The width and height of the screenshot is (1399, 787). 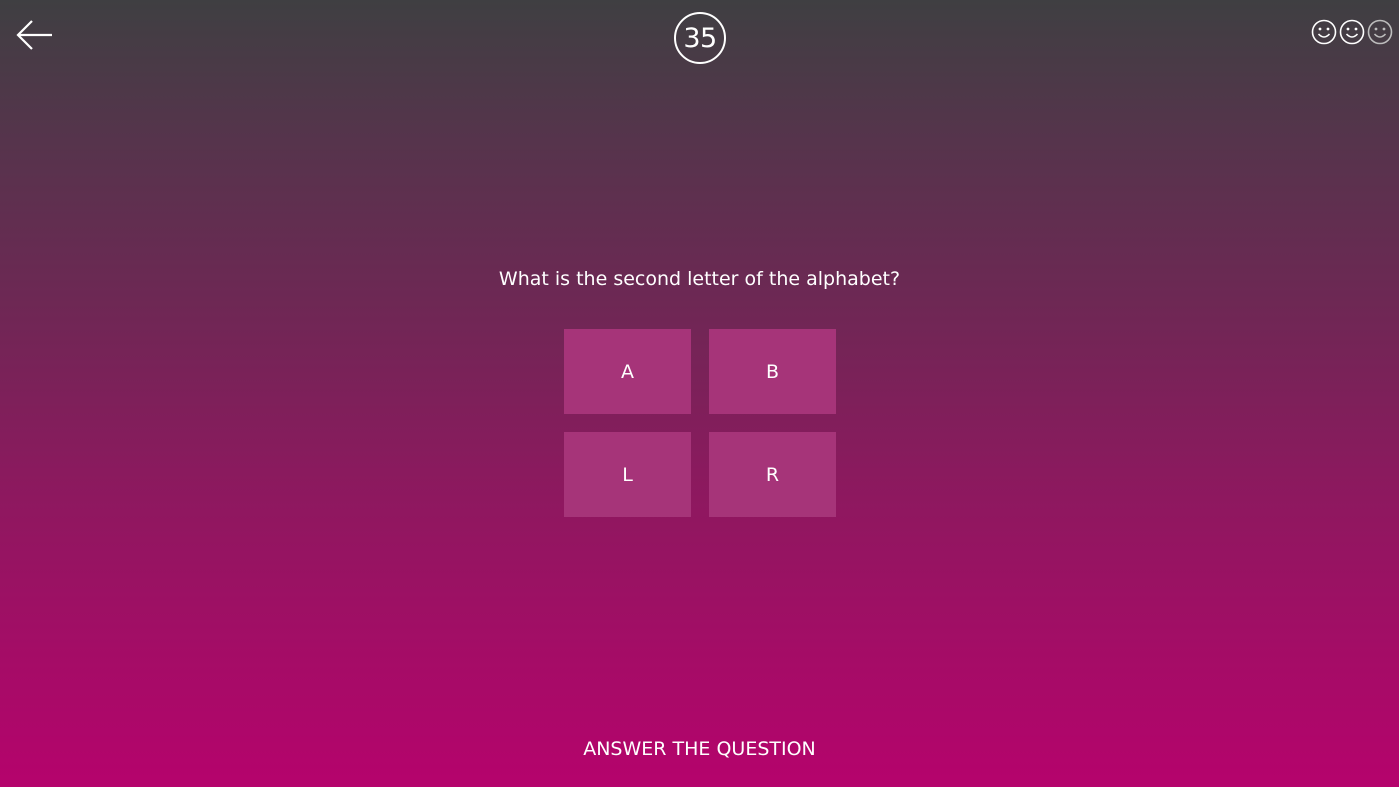 I want to click on answer-button-r: R, so click(x=772, y=474).